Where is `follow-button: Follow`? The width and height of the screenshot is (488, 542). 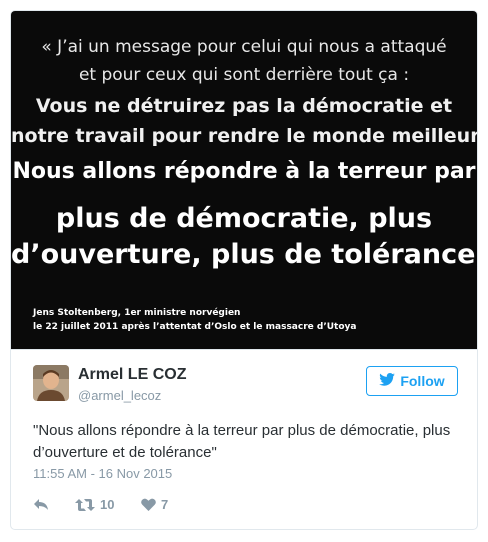 follow-button: Follow is located at coordinates (412, 381).